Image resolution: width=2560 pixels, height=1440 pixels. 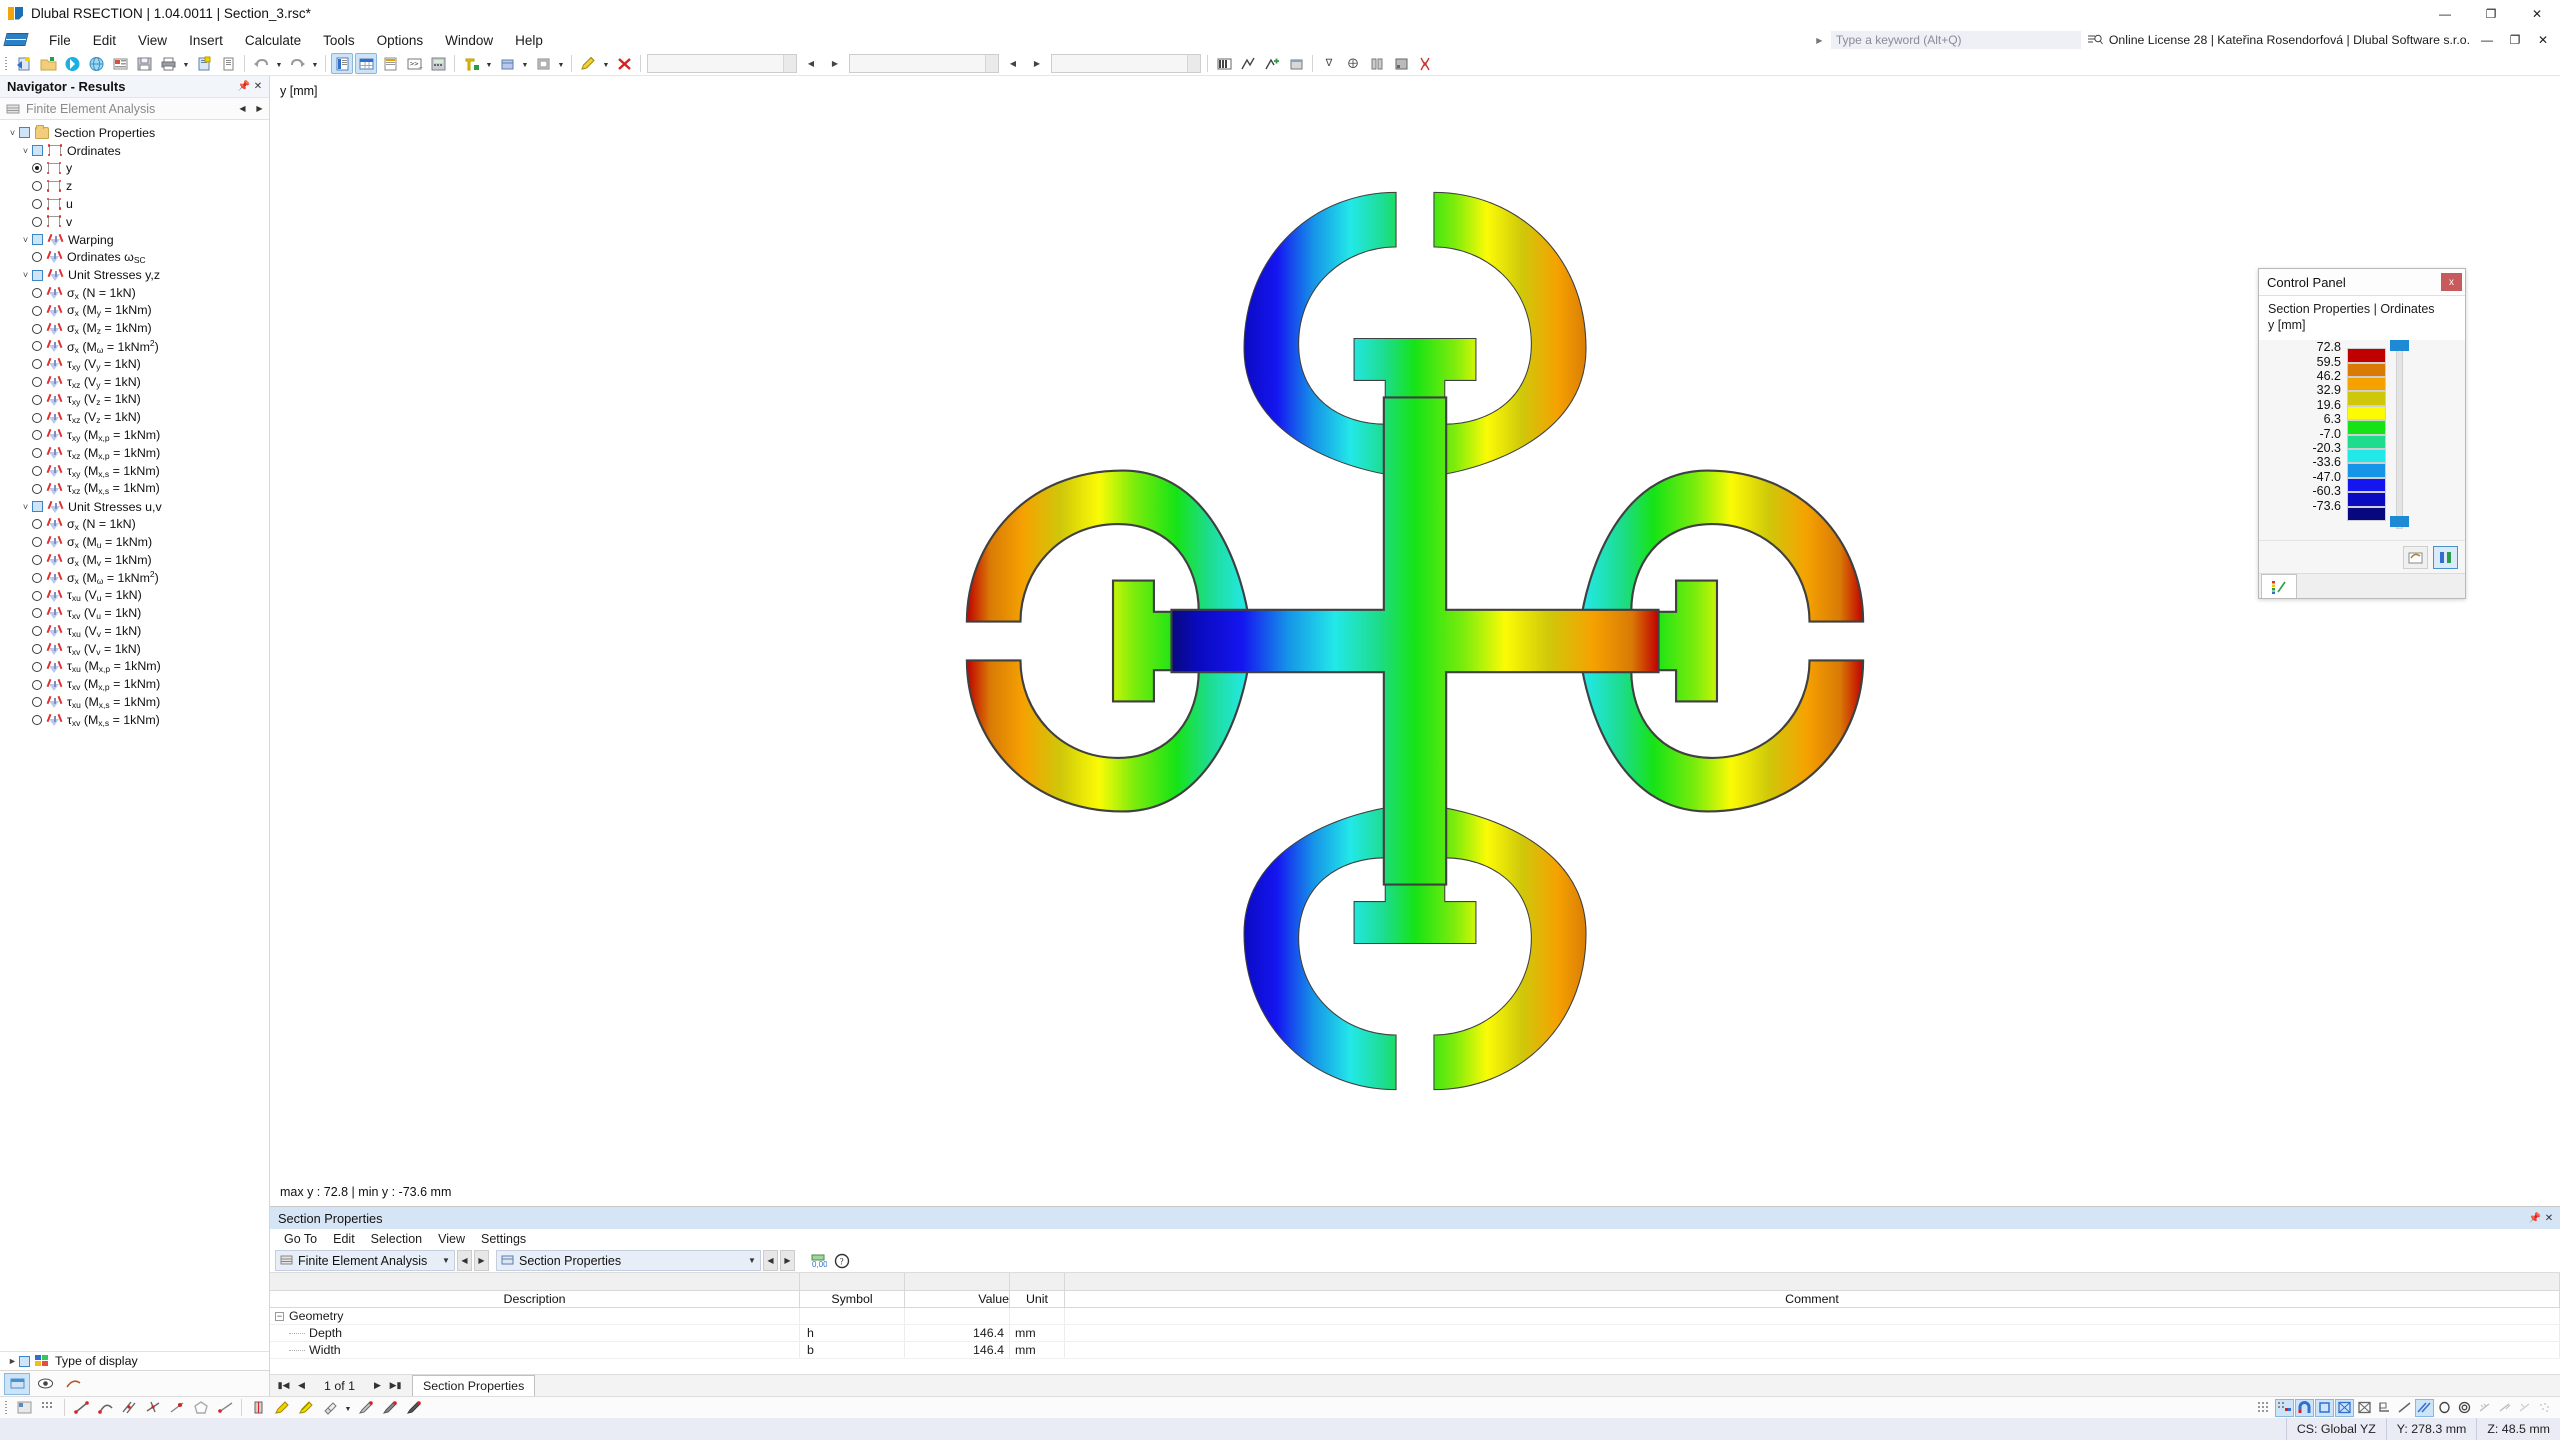 What do you see at coordinates (390, 1407) in the screenshot?
I see `pen-2-icon` at bounding box center [390, 1407].